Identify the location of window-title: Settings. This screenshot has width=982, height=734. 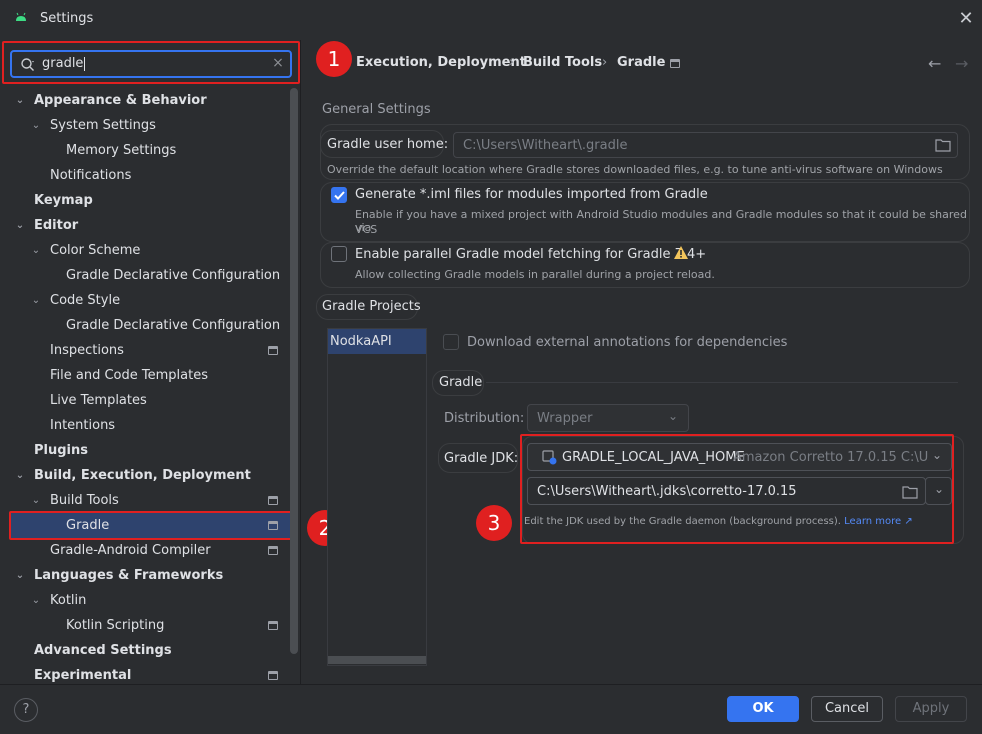
(67, 18).